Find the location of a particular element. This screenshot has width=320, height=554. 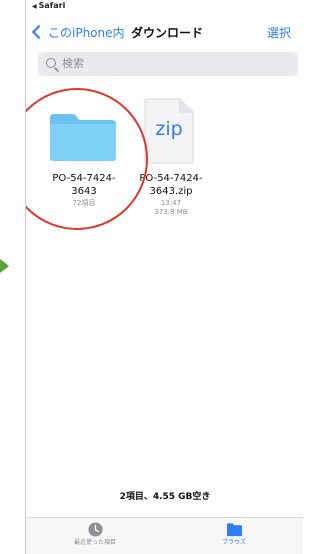

search-placeholder: 検索 is located at coordinates (73, 63).